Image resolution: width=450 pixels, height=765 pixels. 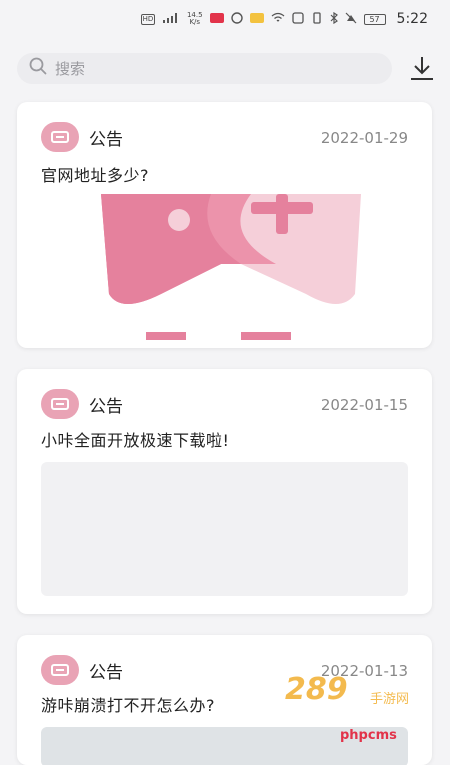 What do you see at coordinates (351, 19) in the screenshot?
I see `mute-icon` at bounding box center [351, 19].